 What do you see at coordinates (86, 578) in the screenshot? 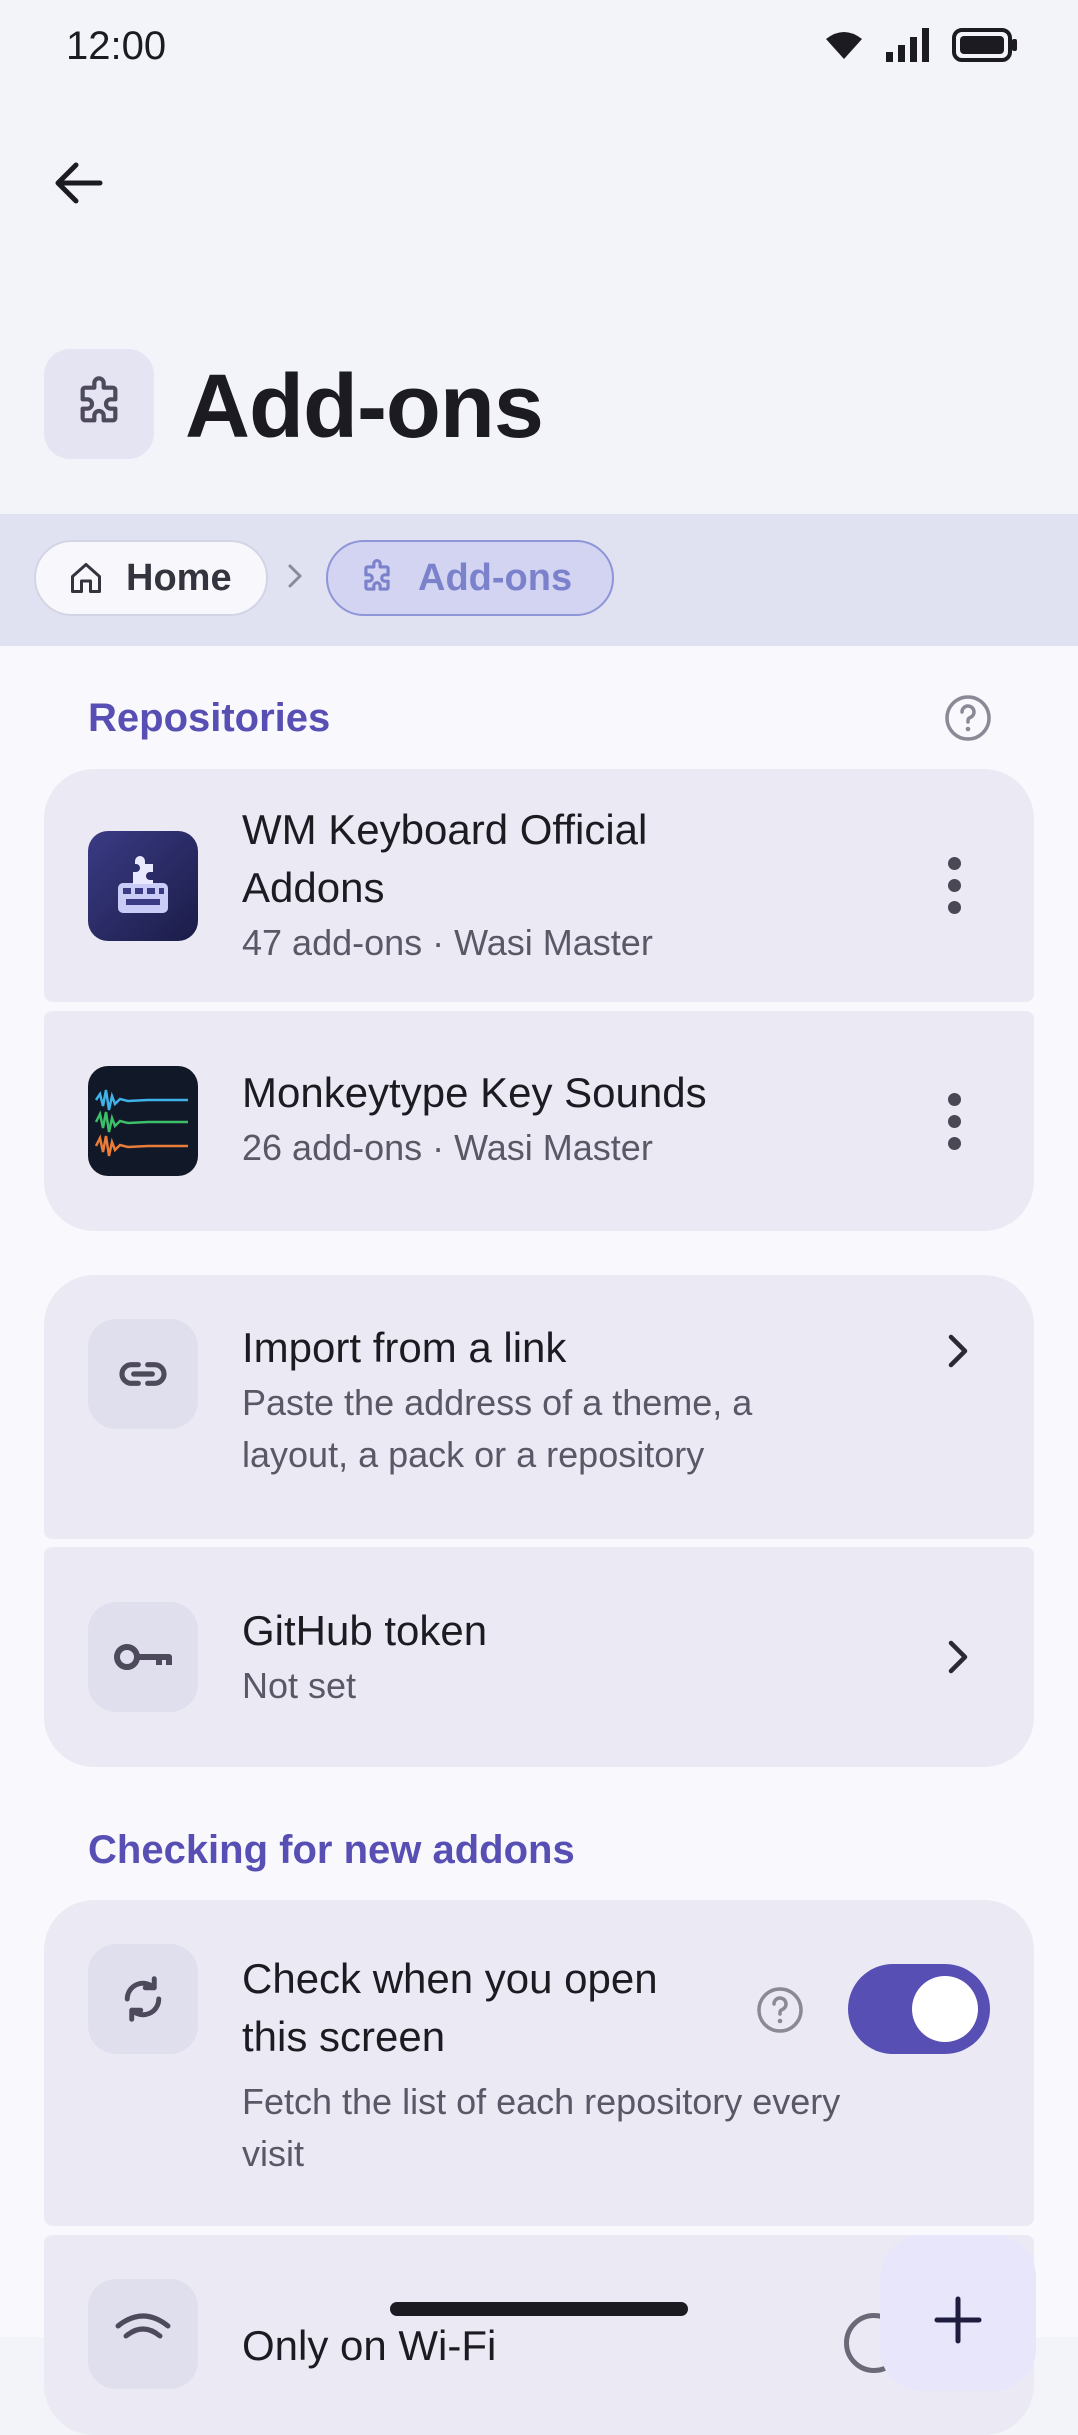
I see `home-icon` at bounding box center [86, 578].